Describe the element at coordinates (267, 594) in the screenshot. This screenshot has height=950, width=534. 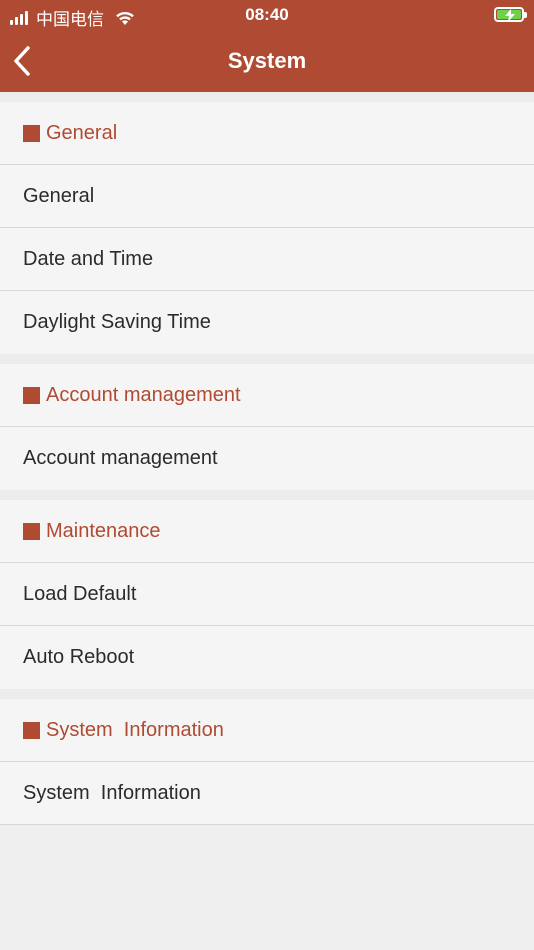
I see `list-item-load-default: Load Default` at that location.